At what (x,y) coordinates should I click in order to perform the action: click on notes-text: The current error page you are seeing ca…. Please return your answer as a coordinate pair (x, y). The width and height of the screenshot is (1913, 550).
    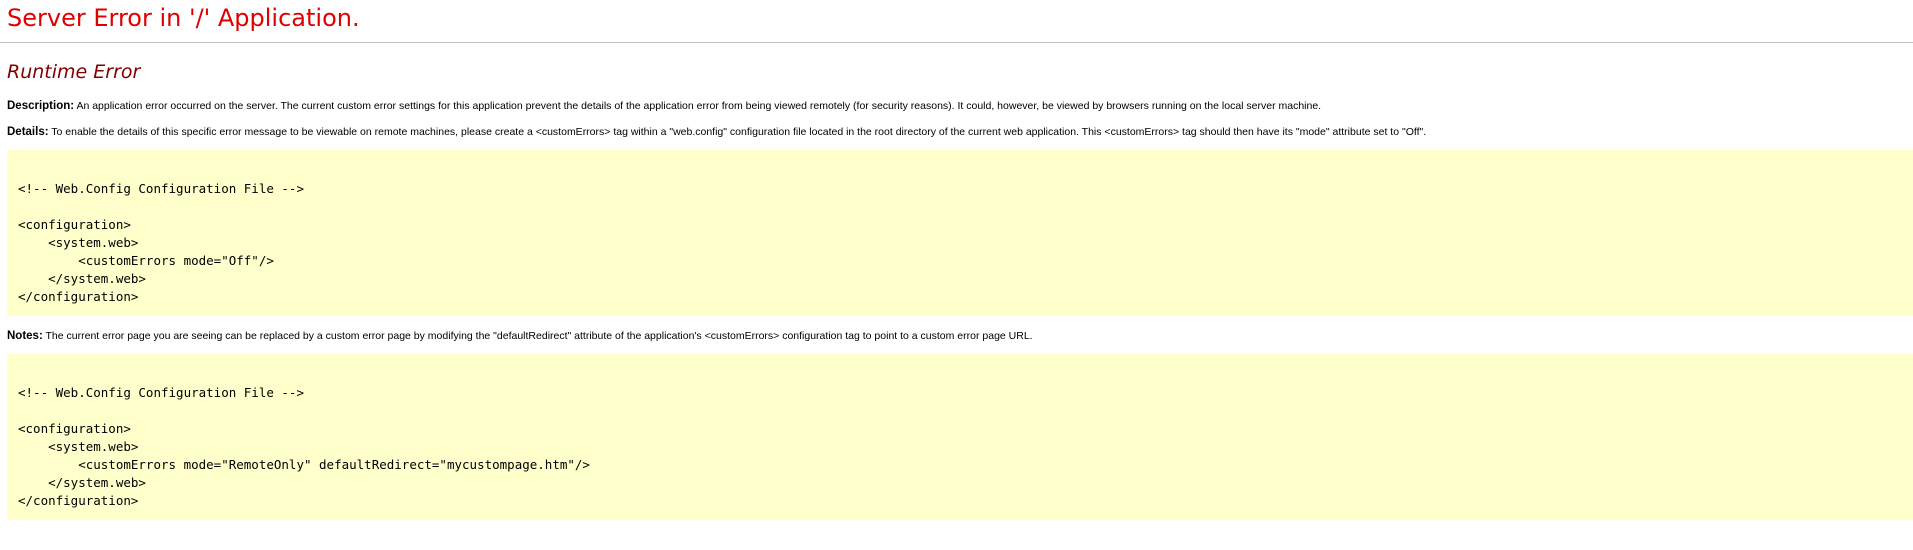
    Looking at the image, I should click on (539, 336).